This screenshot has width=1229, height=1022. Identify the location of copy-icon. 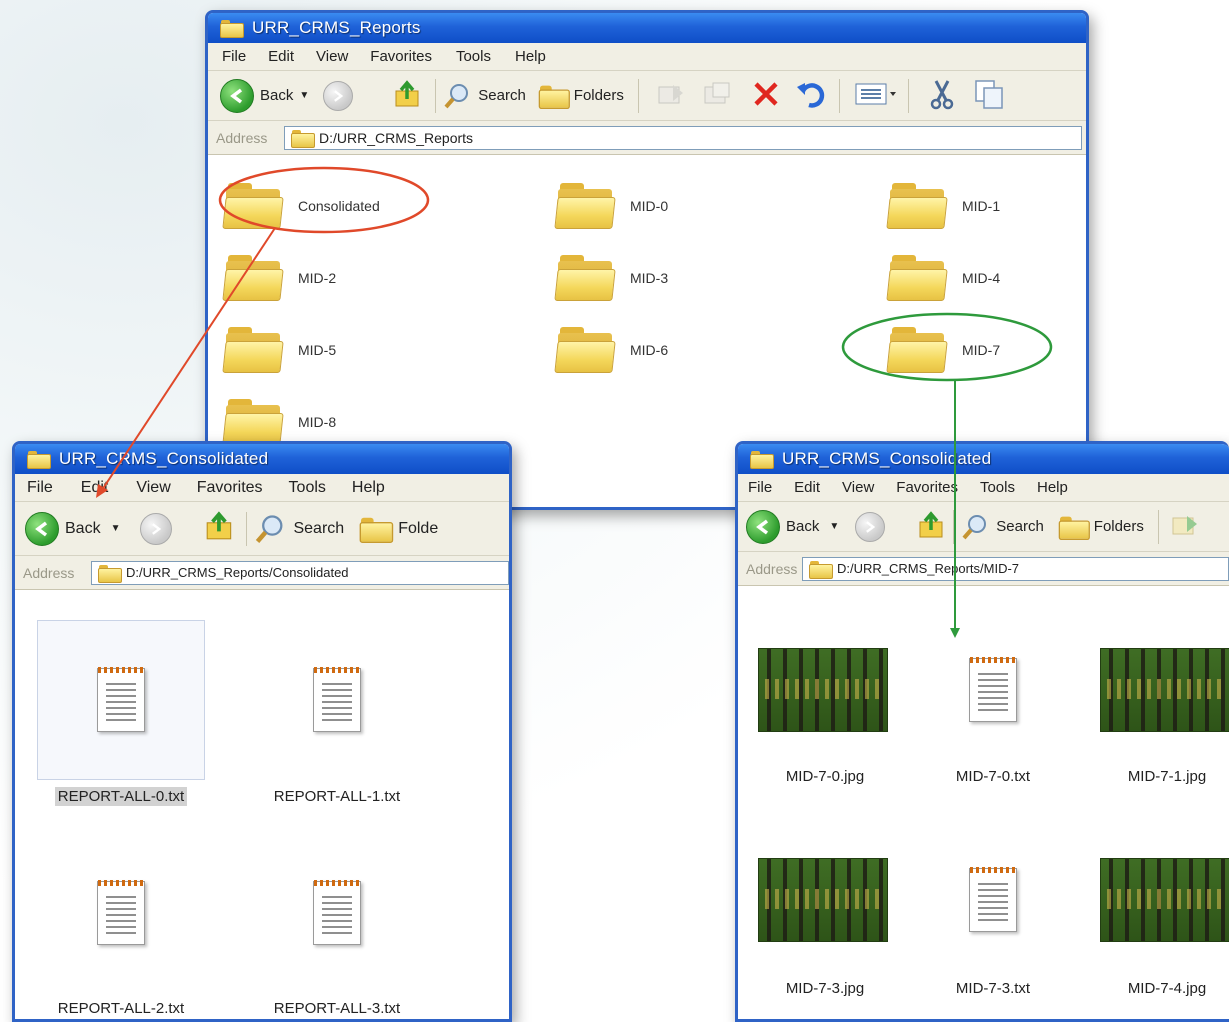
(989, 96).